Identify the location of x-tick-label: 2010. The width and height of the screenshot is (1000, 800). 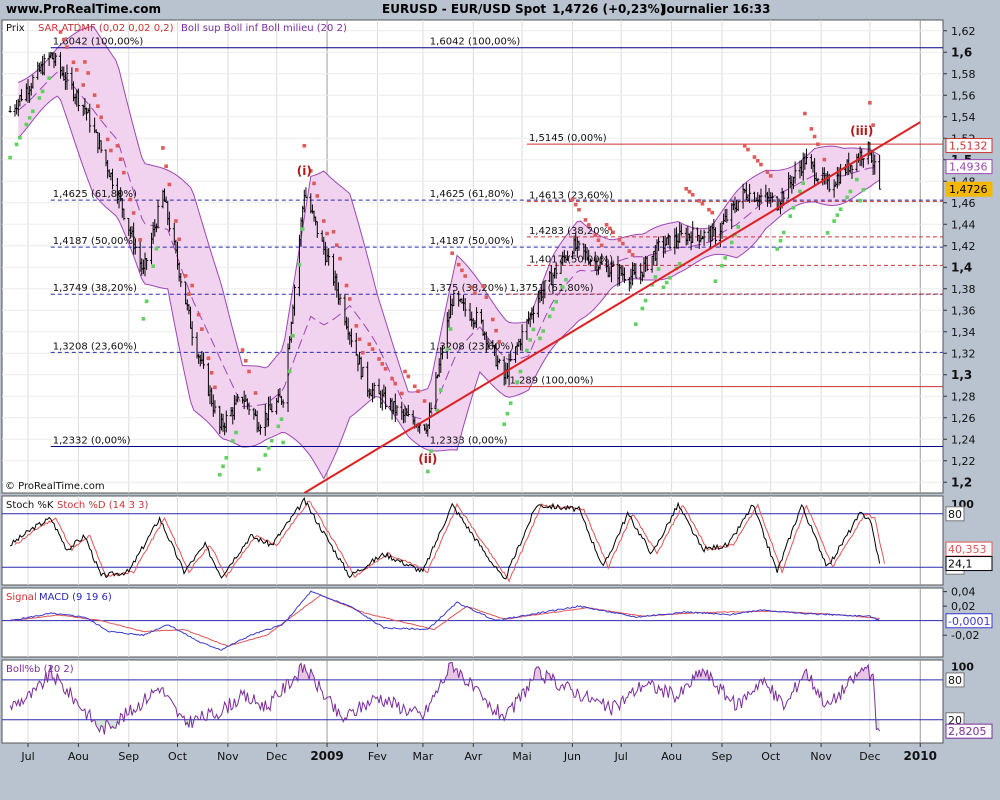
(920, 756).